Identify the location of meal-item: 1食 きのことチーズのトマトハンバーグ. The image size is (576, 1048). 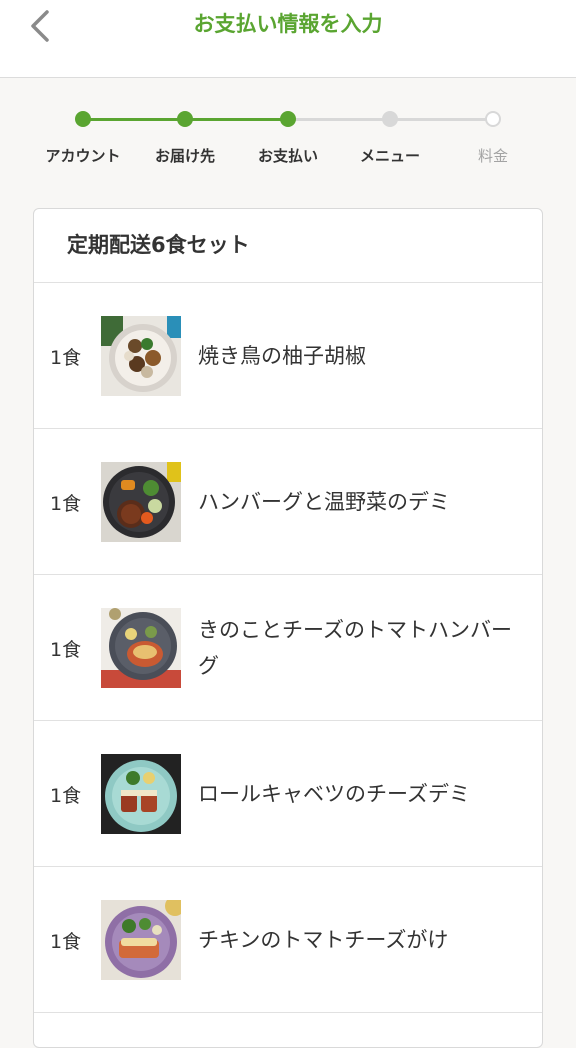
(288, 648).